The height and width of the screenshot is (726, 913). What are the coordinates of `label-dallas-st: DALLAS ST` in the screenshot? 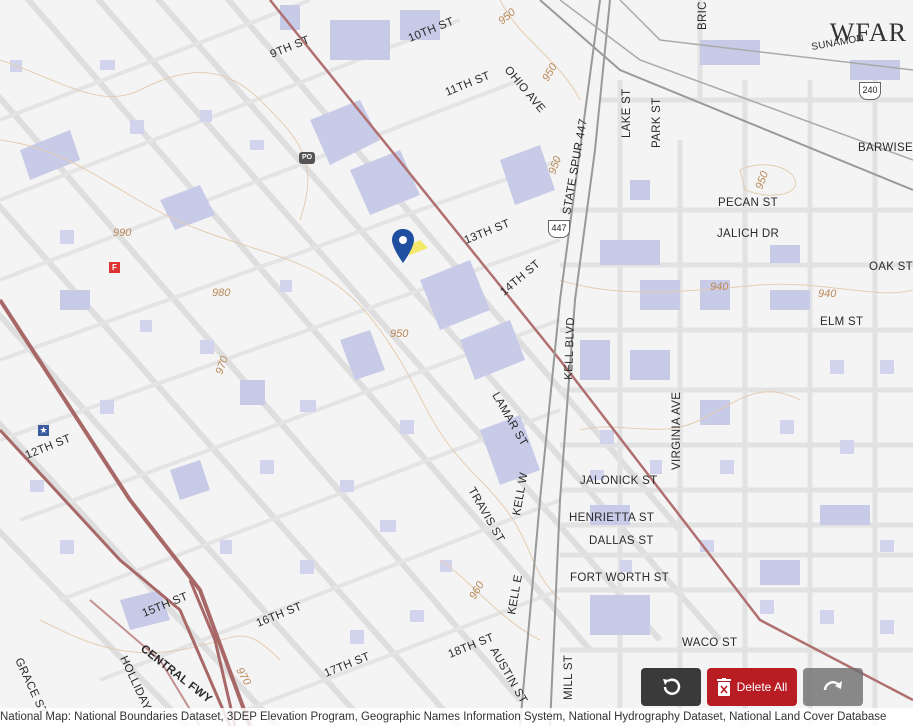 It's located at (621, 541).